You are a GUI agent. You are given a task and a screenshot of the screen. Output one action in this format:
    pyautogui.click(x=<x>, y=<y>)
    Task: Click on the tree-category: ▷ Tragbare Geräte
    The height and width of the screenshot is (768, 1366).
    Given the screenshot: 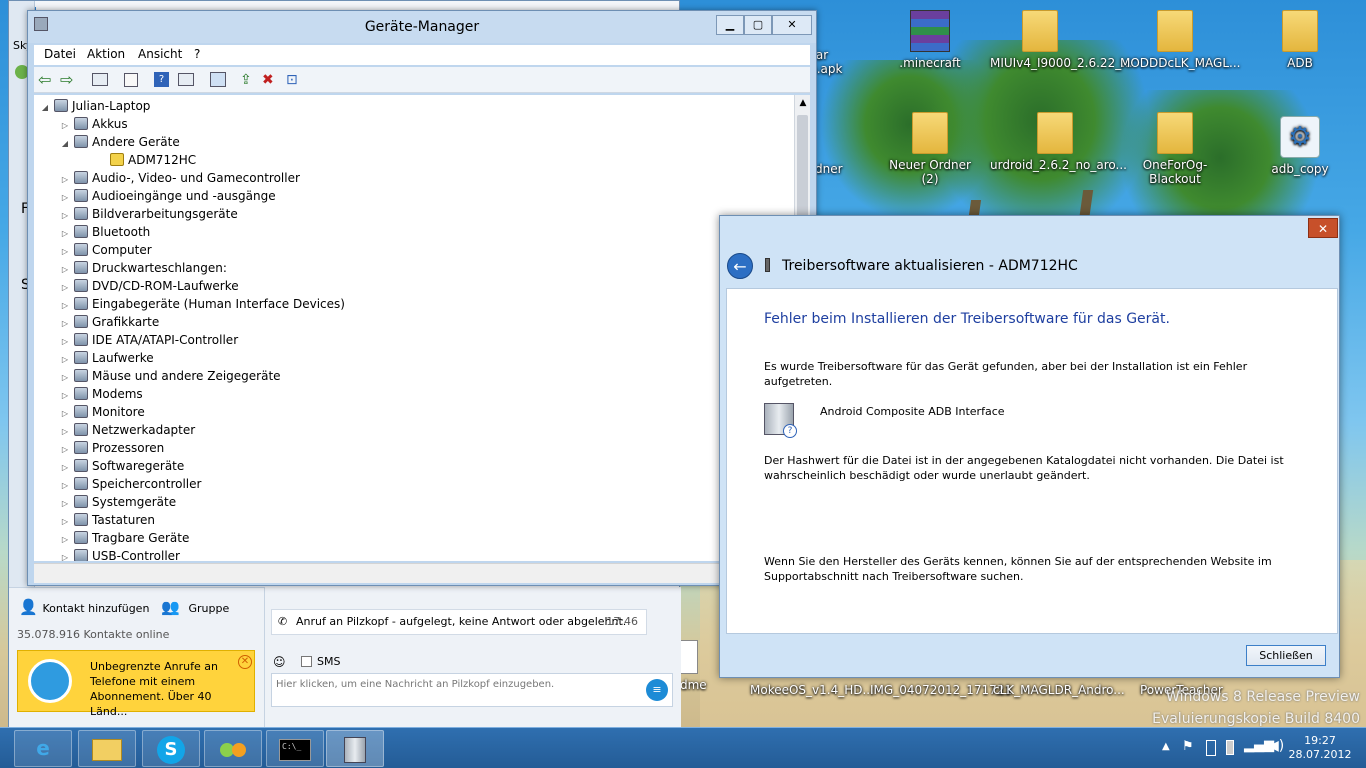 What is the action you would take?
    pyautogui.click(x=124, y=538)
    